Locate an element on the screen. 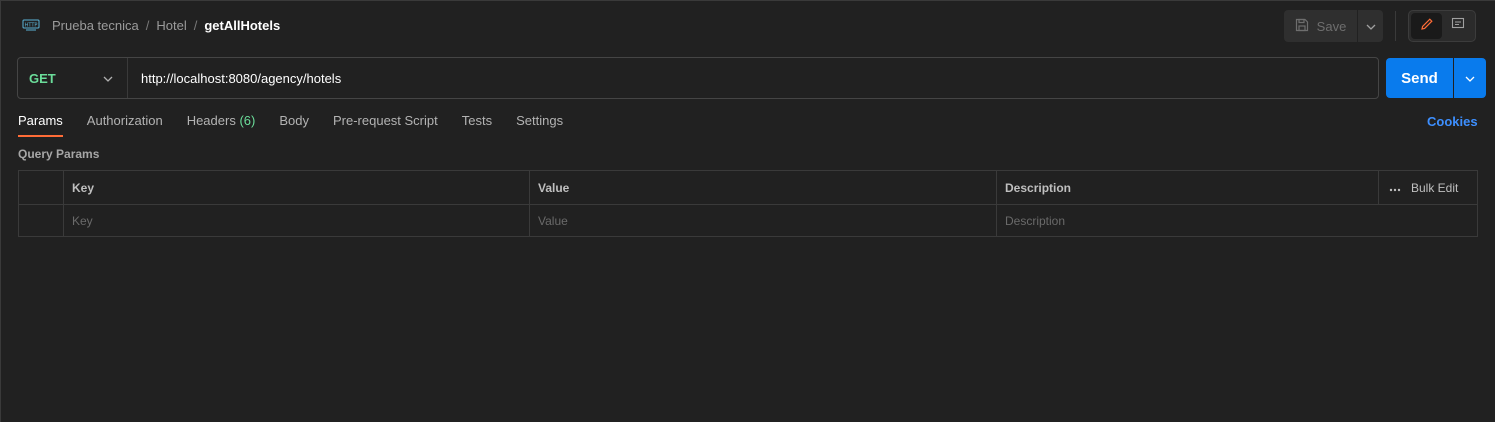  pencil-icon is located at coordinates (1427, 26).